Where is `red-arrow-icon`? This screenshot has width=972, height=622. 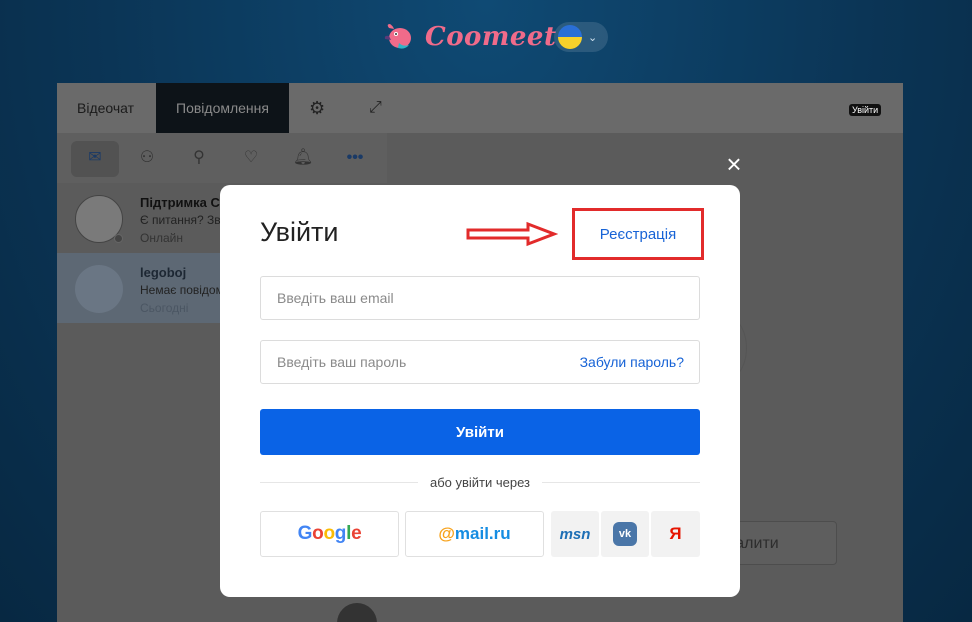
red-arrow-icon is located at coordinates (512, 234).